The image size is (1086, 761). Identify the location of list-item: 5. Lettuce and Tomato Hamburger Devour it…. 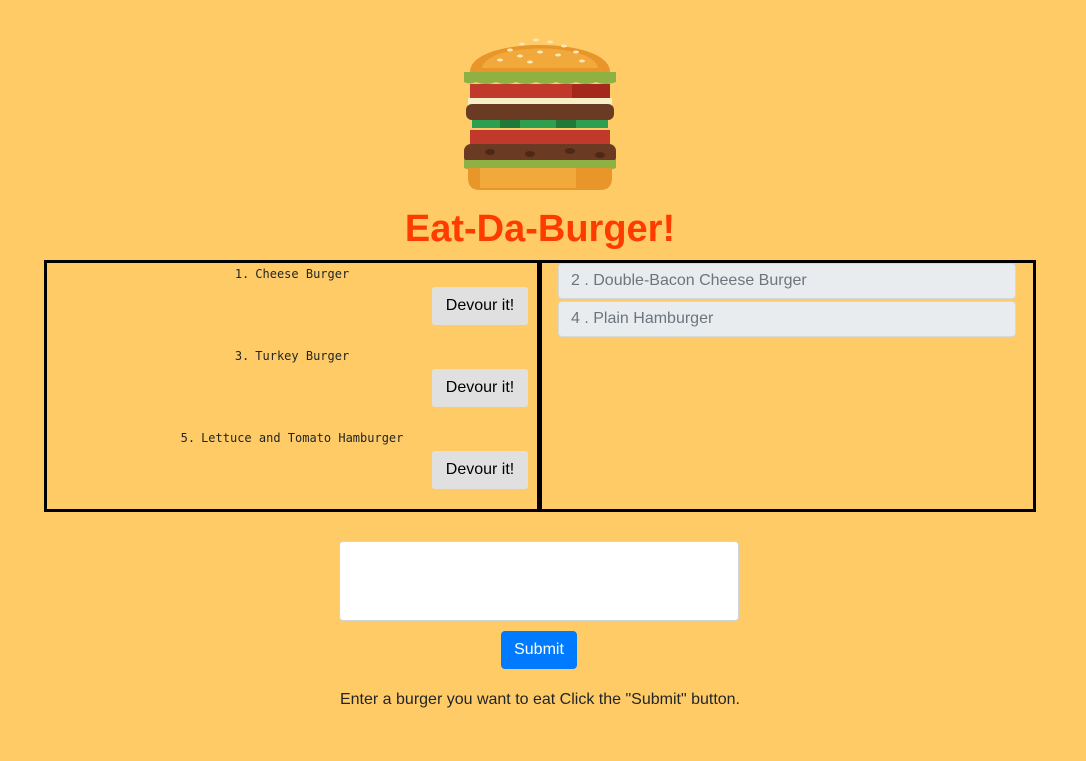
(292, 468).